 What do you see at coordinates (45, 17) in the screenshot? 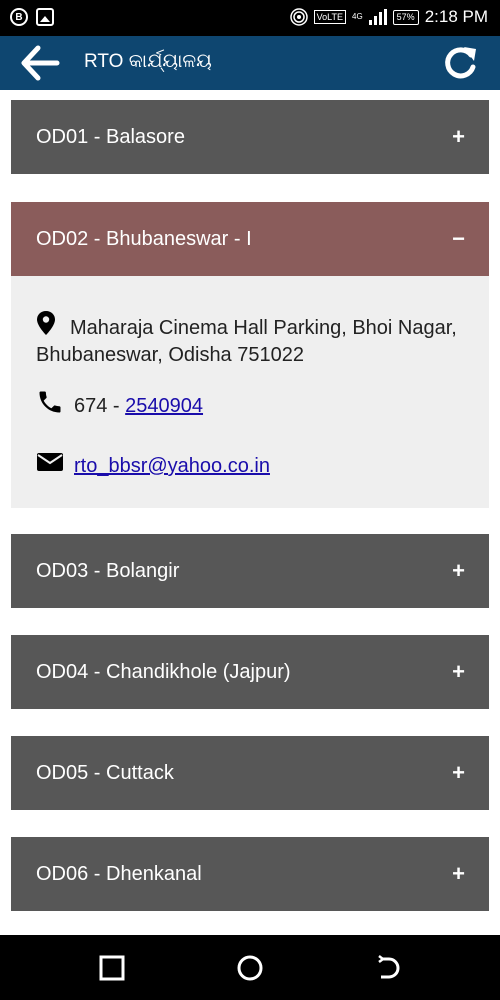
I see `image-notification-icon` at bounding box center [45, 17].